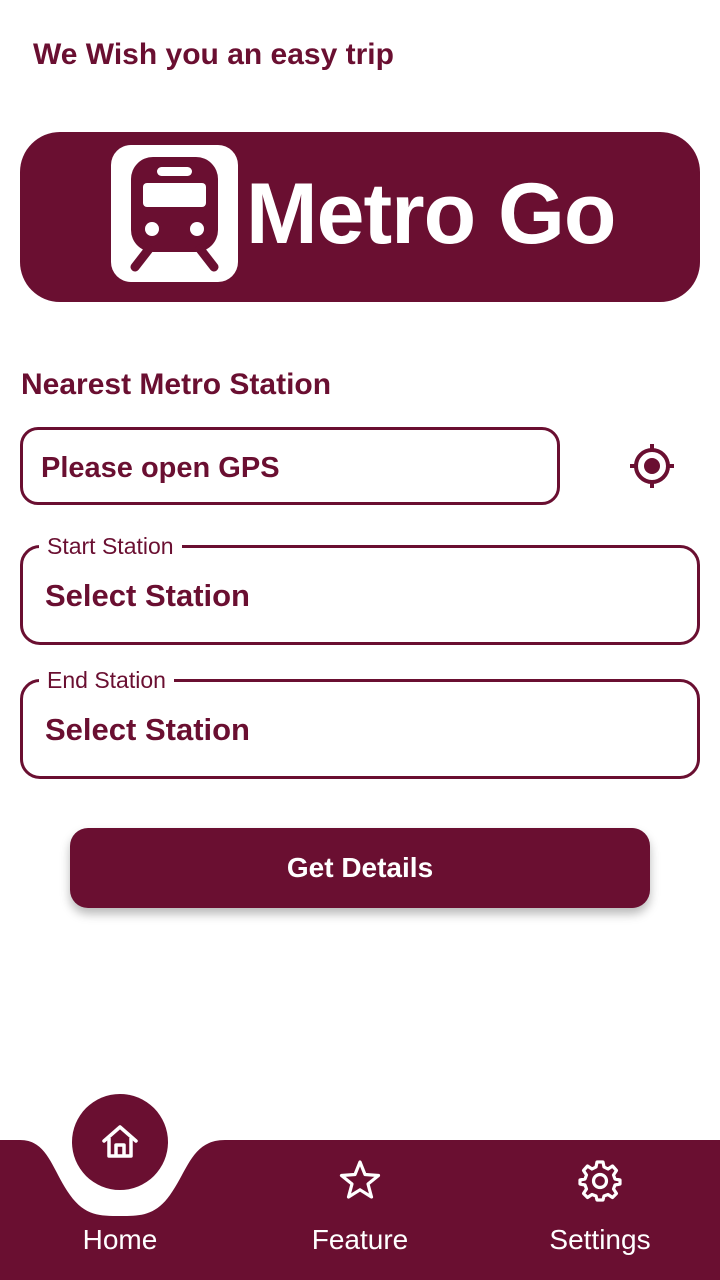 This screenshot has height=1280, width=720. What do you see at coordinates (431, 214) in the screenshot?
I see `app-name: Metro Go` at bounding box center [431, 214].